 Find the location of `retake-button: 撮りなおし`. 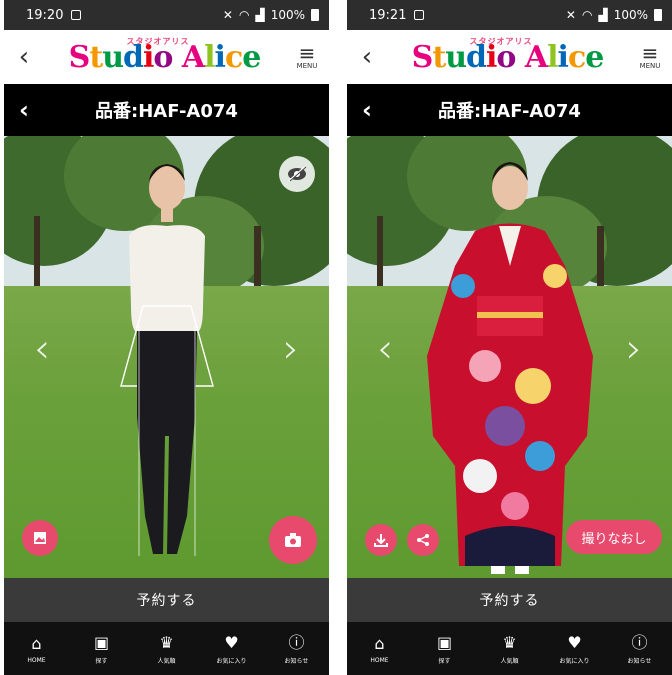

retake-button: 撮りなおし is located at coordinates (614, 537).